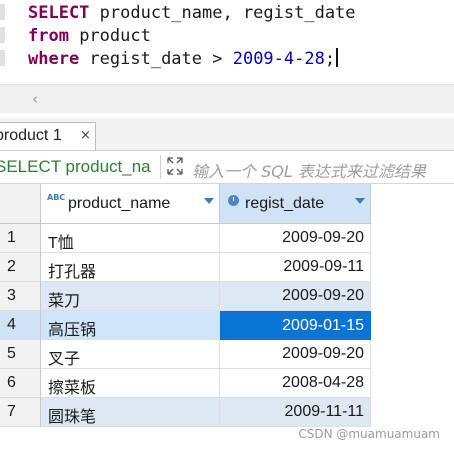 This screenshot has height=449, width=454. I want to click on filter-query-label: SELECT product_na, so click(75, 166).